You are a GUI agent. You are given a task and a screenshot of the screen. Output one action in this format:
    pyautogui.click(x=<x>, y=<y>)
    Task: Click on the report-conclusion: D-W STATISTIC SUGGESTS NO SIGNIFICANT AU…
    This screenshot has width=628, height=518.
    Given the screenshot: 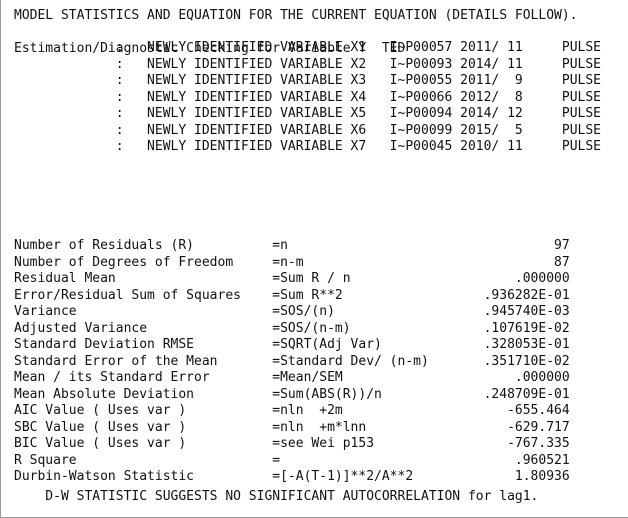 What is the action you would take?
    pyautogui.click(x=276, y=497)
    